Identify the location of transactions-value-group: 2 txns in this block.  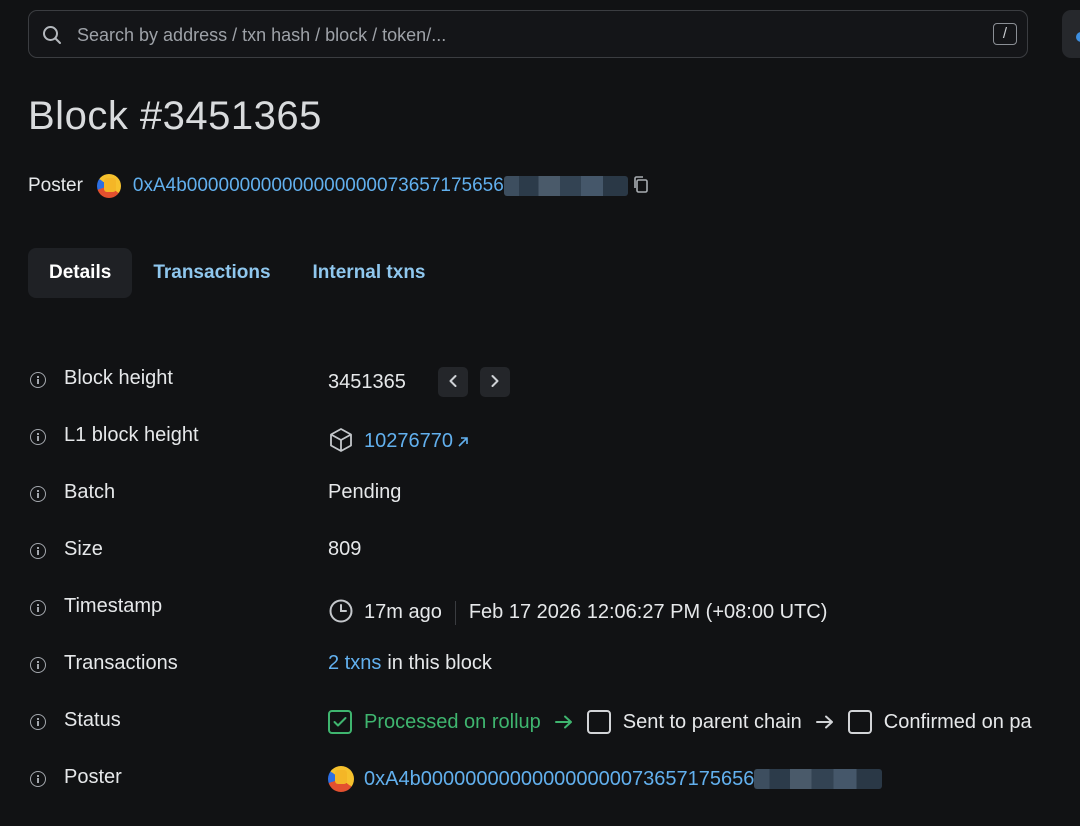
(410, 663).